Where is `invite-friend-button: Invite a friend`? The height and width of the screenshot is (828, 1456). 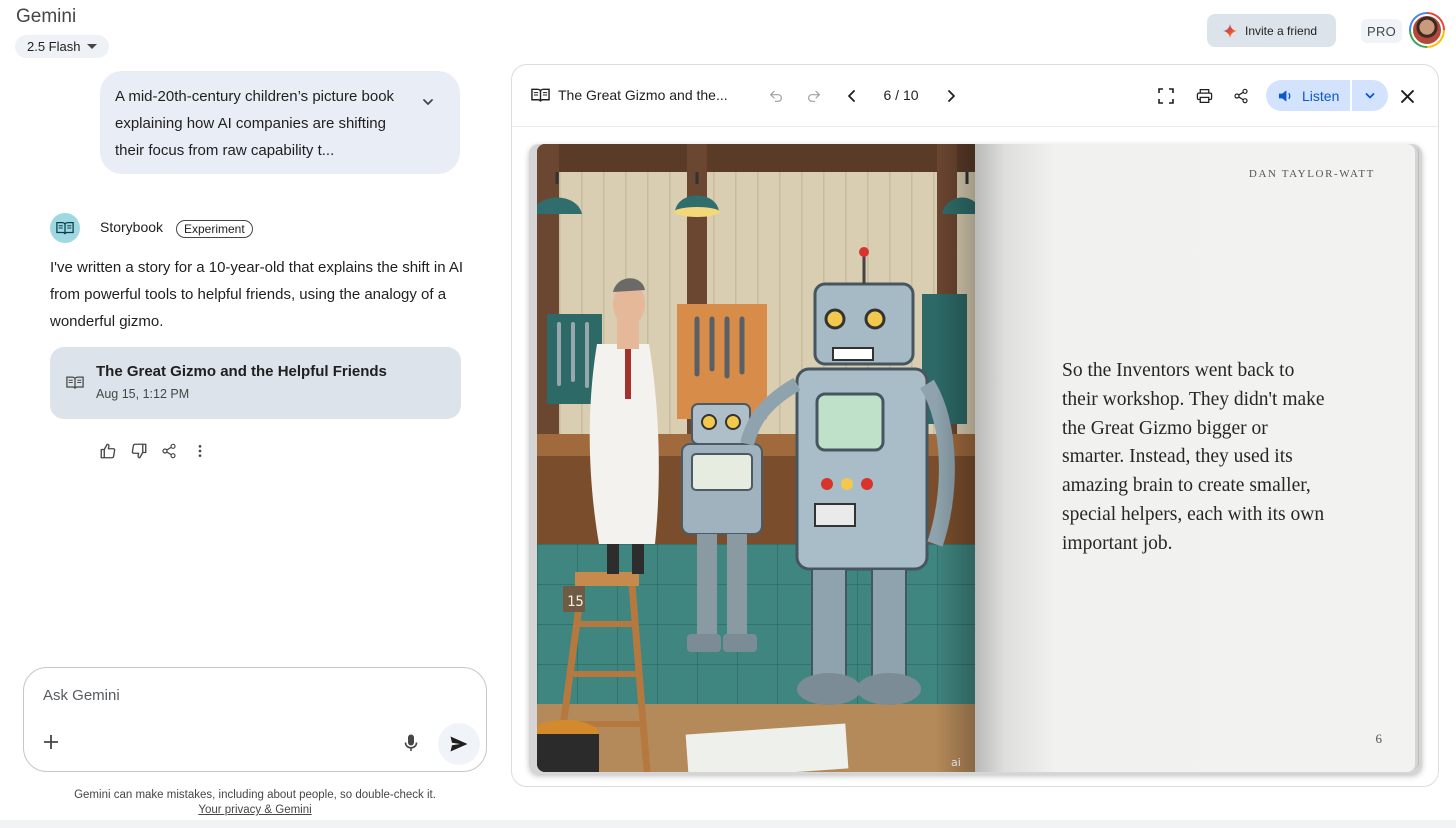
invite-friend-button: Invite a friend is located at coordinates (1271, 30).